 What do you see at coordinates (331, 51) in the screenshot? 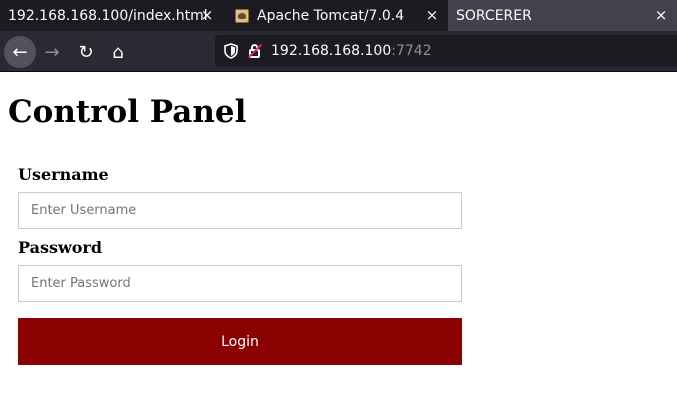
I see `url-host: 192.168.168.100` at bounding box center [331, 51].